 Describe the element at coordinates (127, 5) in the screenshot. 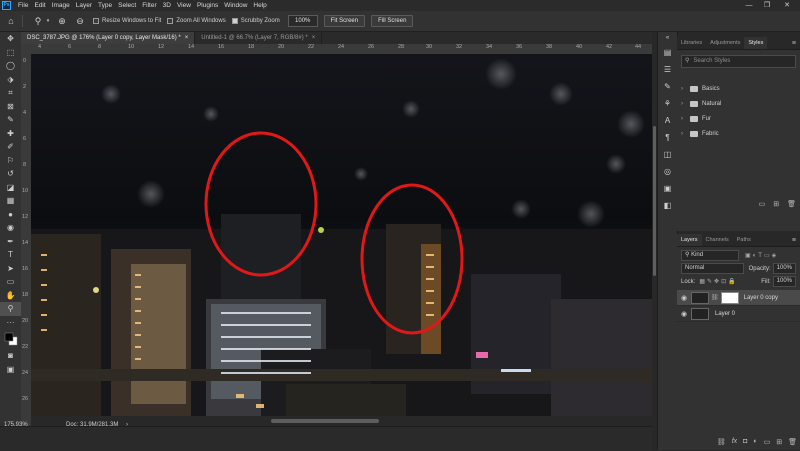

I see `menu-select: Select` at that location.